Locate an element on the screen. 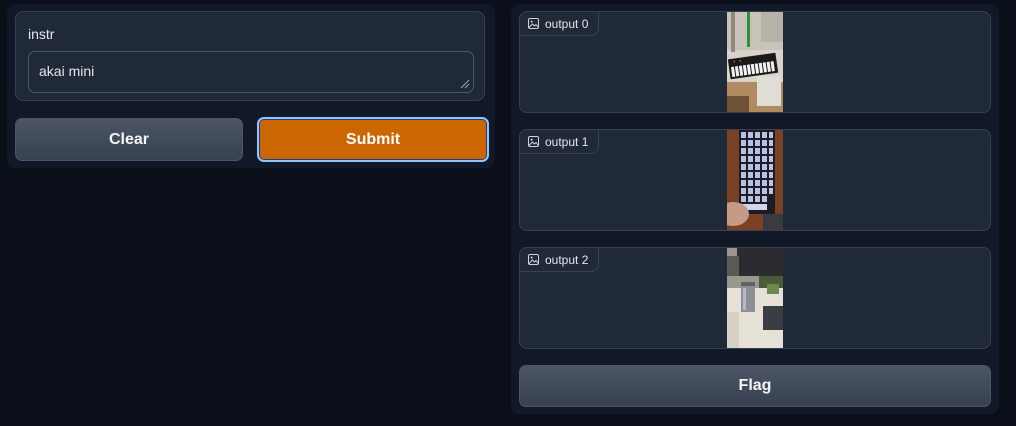 The image size is (1016, 426). output-2-image is located at coordinates (755, 298).